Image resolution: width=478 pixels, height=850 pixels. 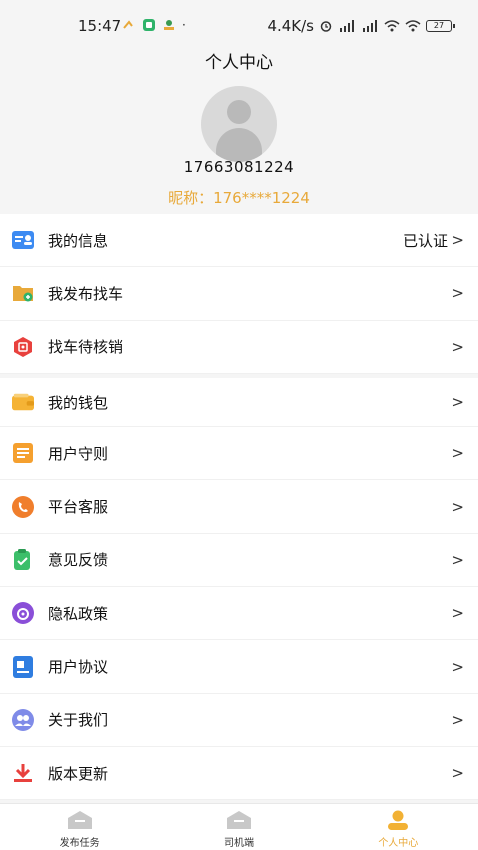 I want to click on group-icon, so click(x=23, y=719).